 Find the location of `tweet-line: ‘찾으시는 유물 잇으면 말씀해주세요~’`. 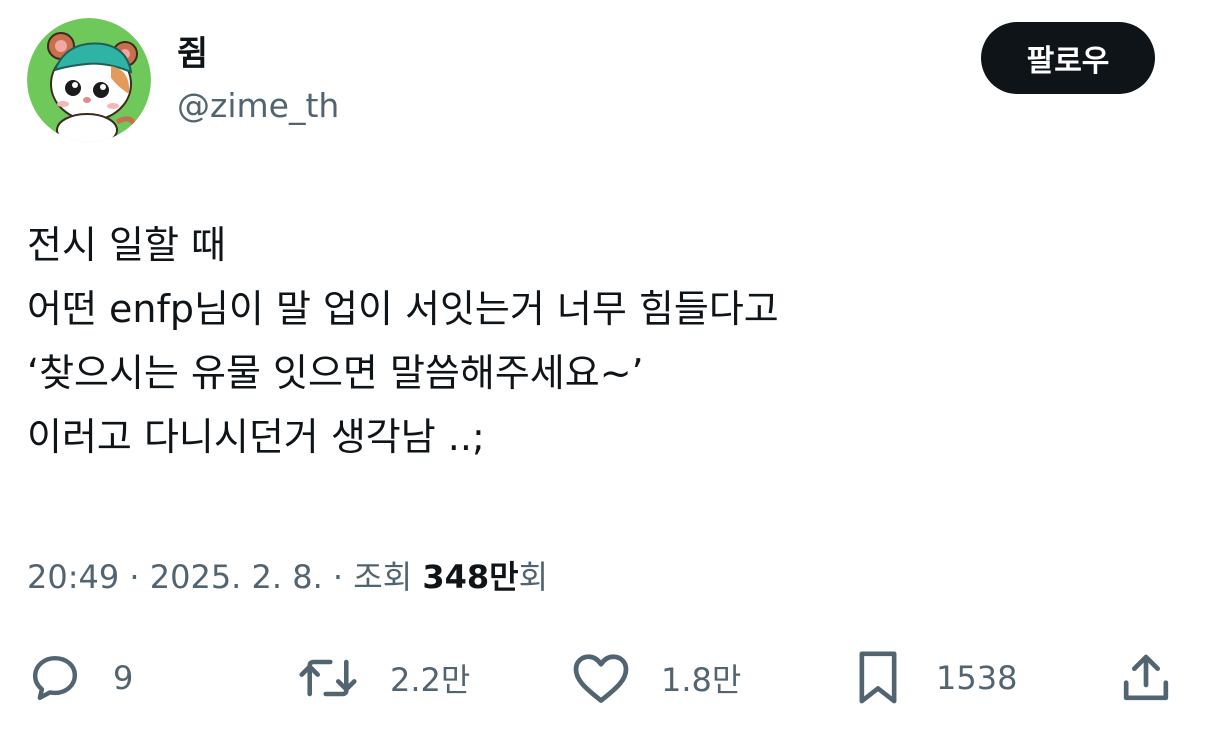

tweet-line: ‘찾으시는 유물 잇으면 말씀해주세요~’ is located at coordinates (335, 373).